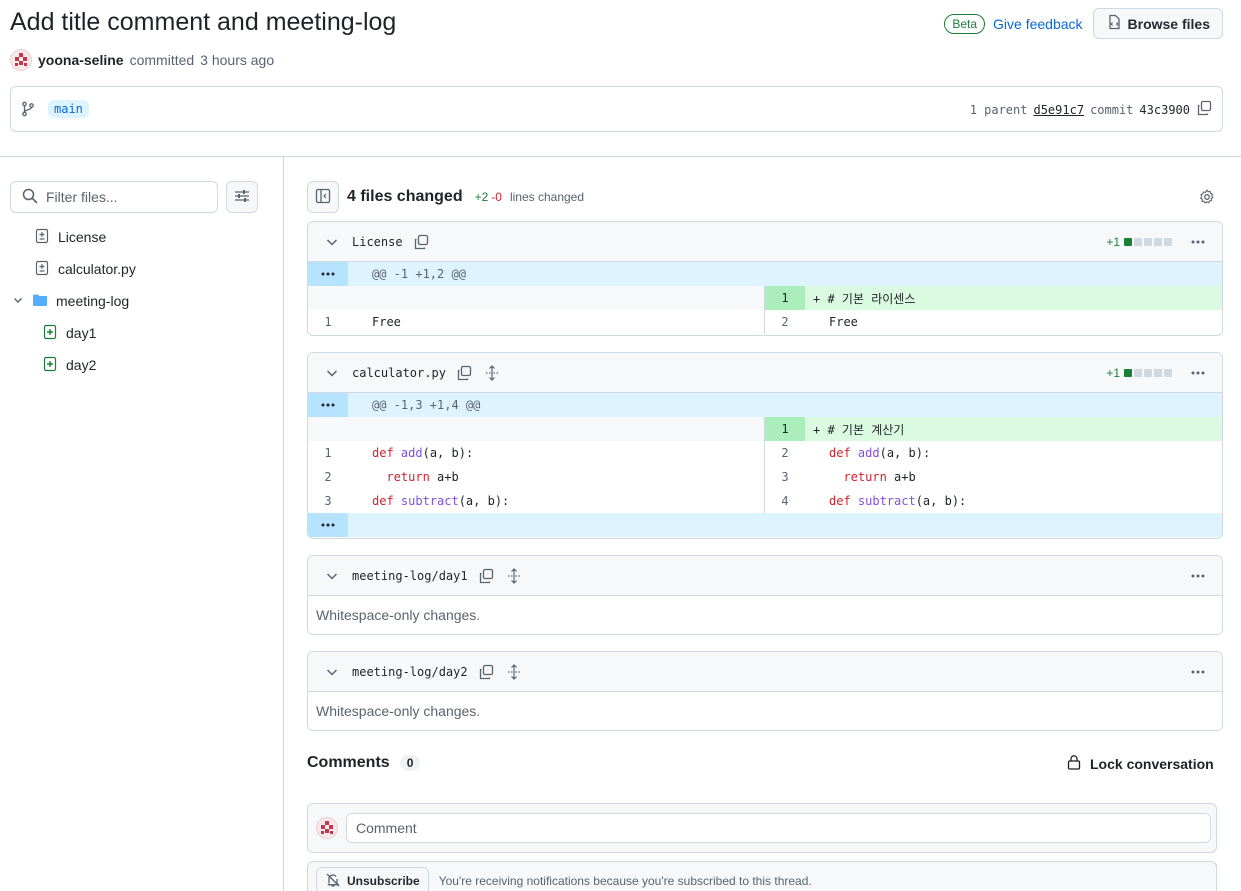  I want to click on diff-left-side: 3 def subtract(a, b):, so click(536, 501).